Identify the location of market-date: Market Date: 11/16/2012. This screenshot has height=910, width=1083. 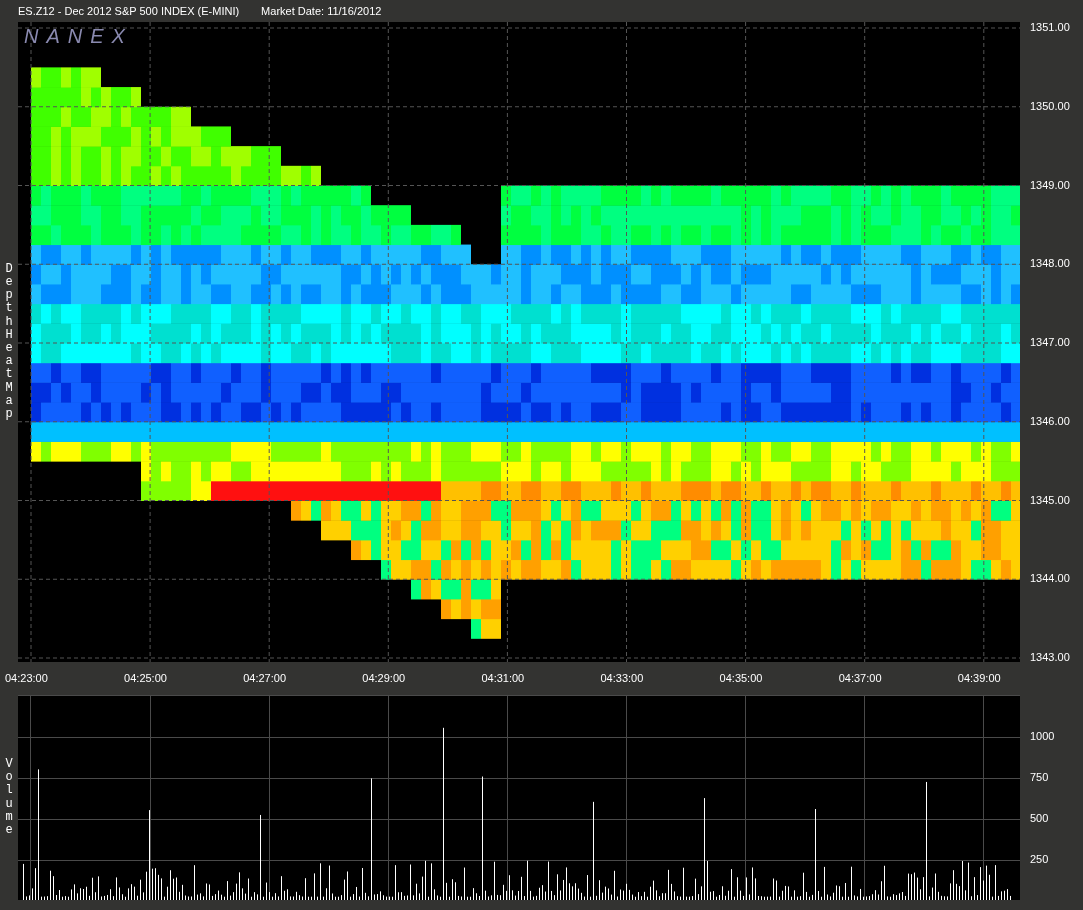
(321, 11).